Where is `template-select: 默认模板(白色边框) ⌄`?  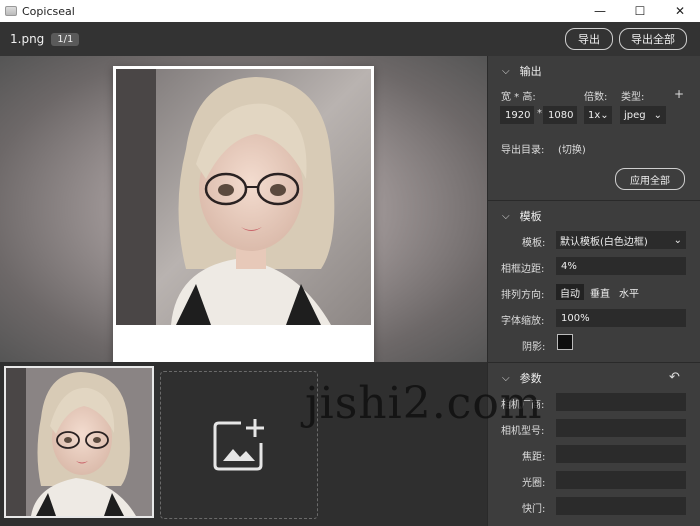
template-select: 默认模板(白色边框) ⌄ is located at coordinates (621, 240).